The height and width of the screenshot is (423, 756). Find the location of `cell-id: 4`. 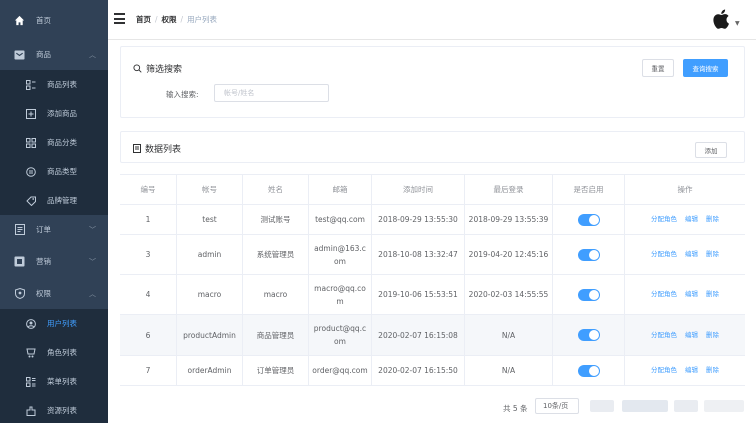

cell-id: 4 is located at coordinates (148, 294).